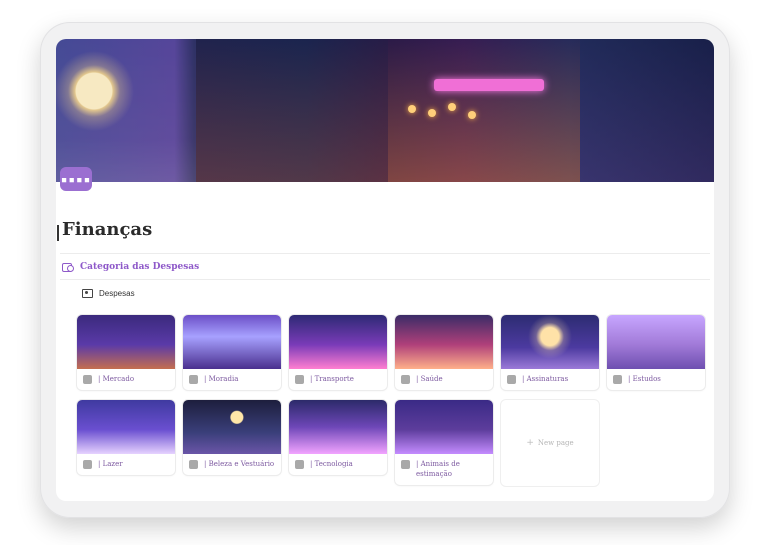 The height and width of the screenshot is (545, 768). I want to click on gallery-card-beleza-vestuario: | Beleza e Vestuário, so click(232, 437).